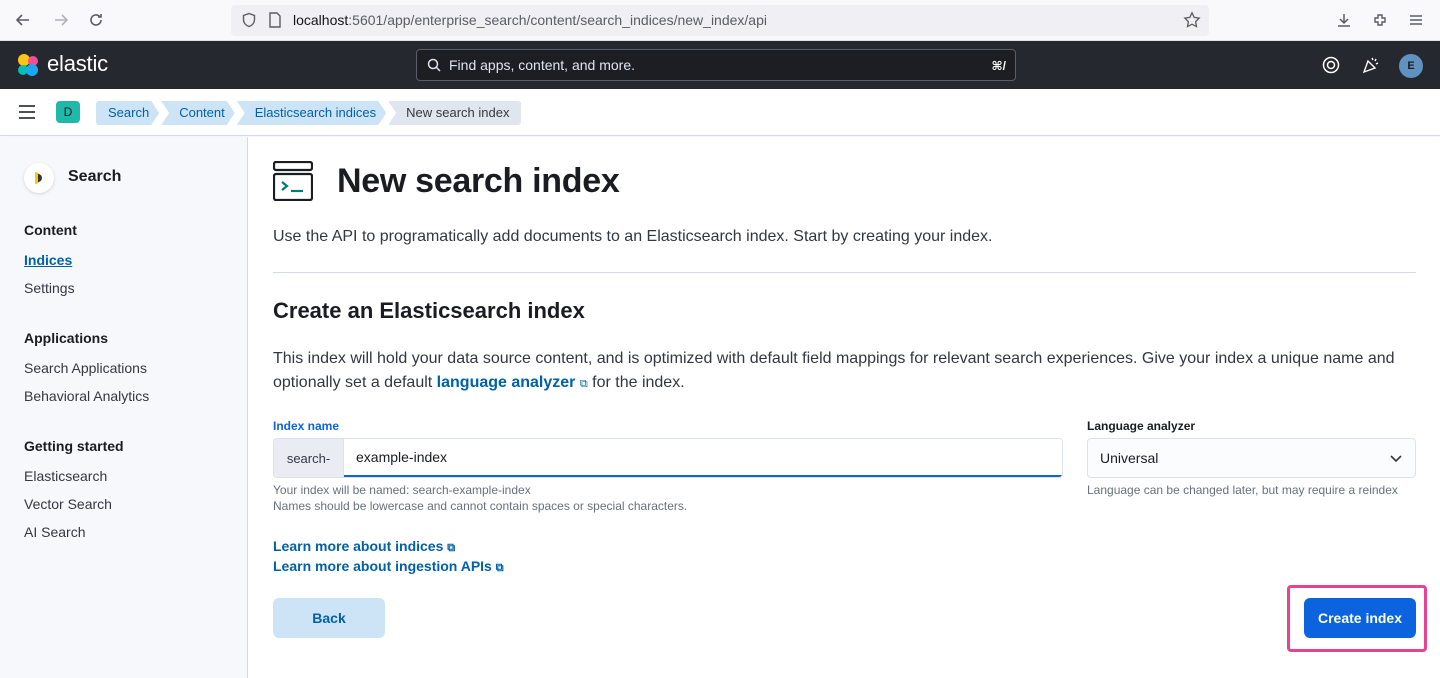 The image size is (1440, 678). Describe the element at coordinates (506, 382) in the screenshot. I see `language-analyzer-link: language analyzer` at that location.